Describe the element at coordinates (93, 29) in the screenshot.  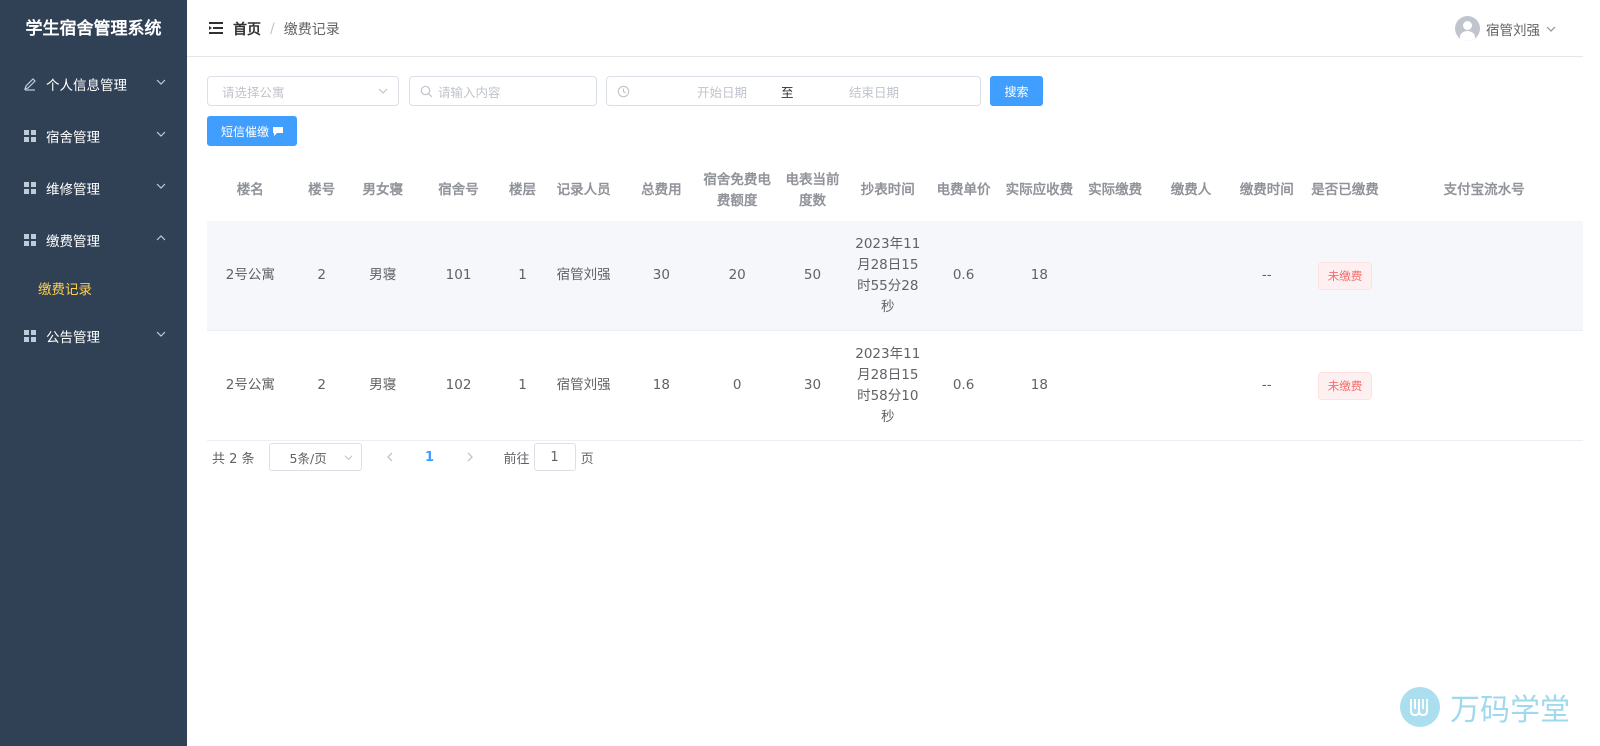
I see `app-title: 学生宿舍管理系统` at that location.